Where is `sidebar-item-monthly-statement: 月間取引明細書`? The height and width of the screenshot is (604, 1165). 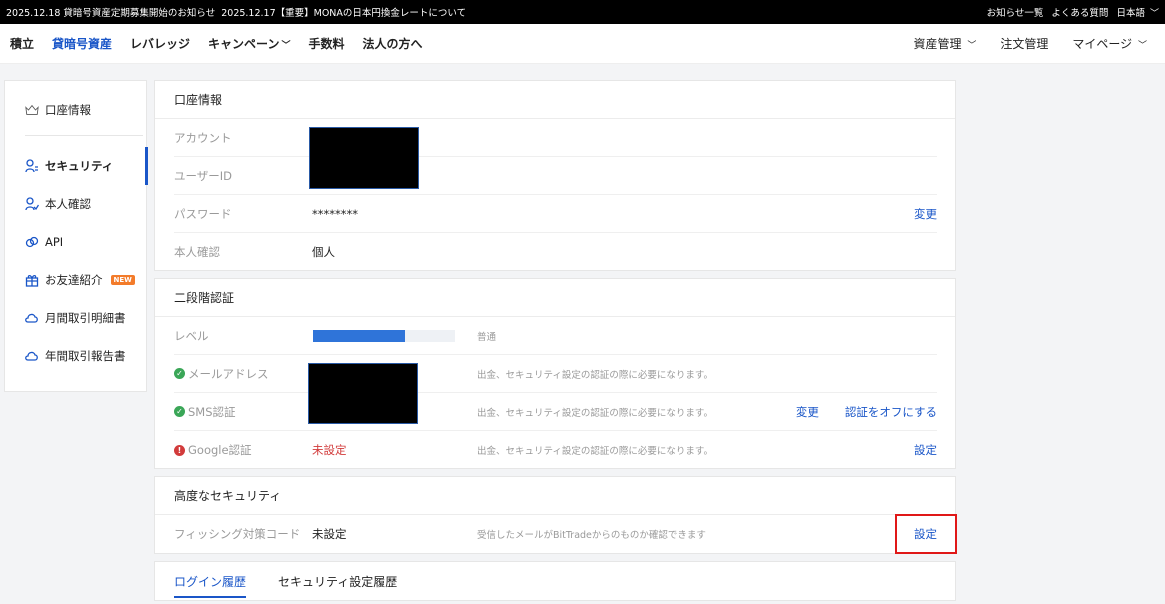
sidebar-item-monthly-statement: 月間取引明細書 is located at coordinates (76, 318).